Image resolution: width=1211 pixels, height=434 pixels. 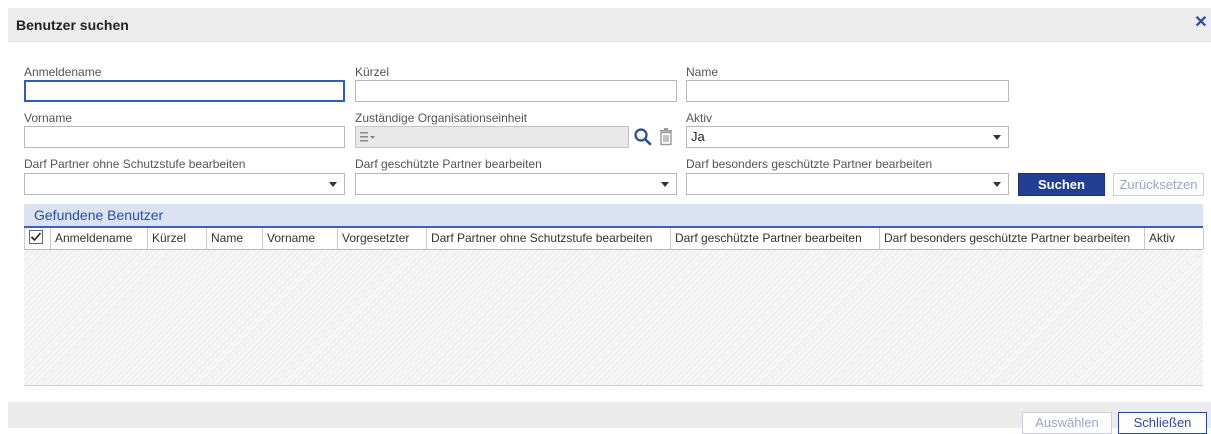 What do you see at coordinates (699, 118) in the screenshot?
I see `aktiv-label: Aktiv` at bounding box center [699, 118].